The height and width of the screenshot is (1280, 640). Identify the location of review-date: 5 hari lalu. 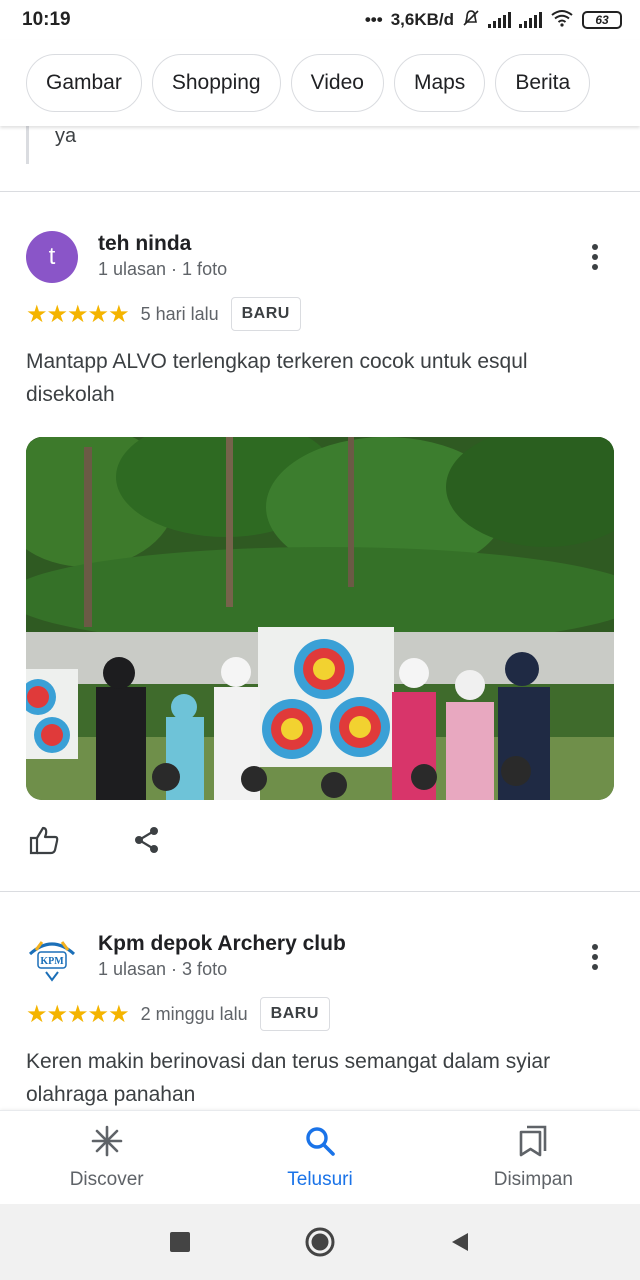
(179, 313).